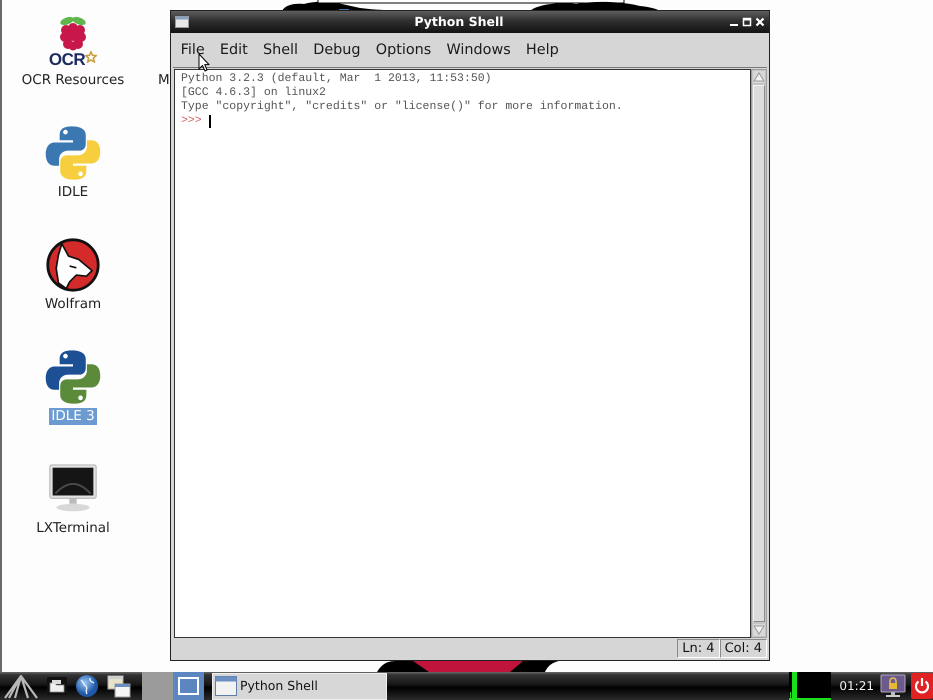  I want to click on shell-output-line: Type "copyright", "credits" or "license()" for more information., so click(402, 107).